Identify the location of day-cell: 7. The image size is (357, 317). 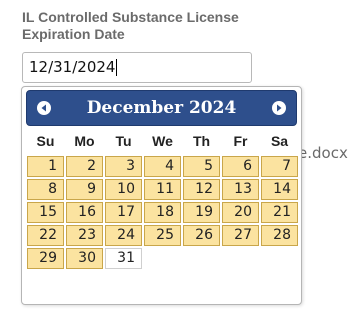
(279, 166).